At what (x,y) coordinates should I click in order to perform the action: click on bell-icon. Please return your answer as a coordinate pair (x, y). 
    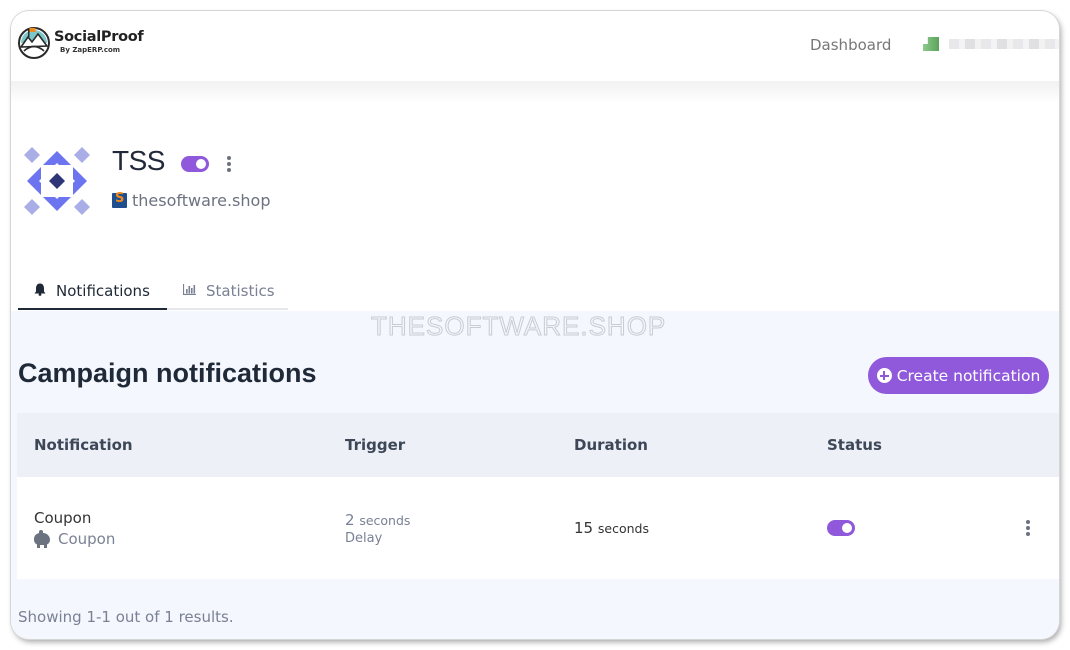
    Looking at the image, I should click on (40, 291).